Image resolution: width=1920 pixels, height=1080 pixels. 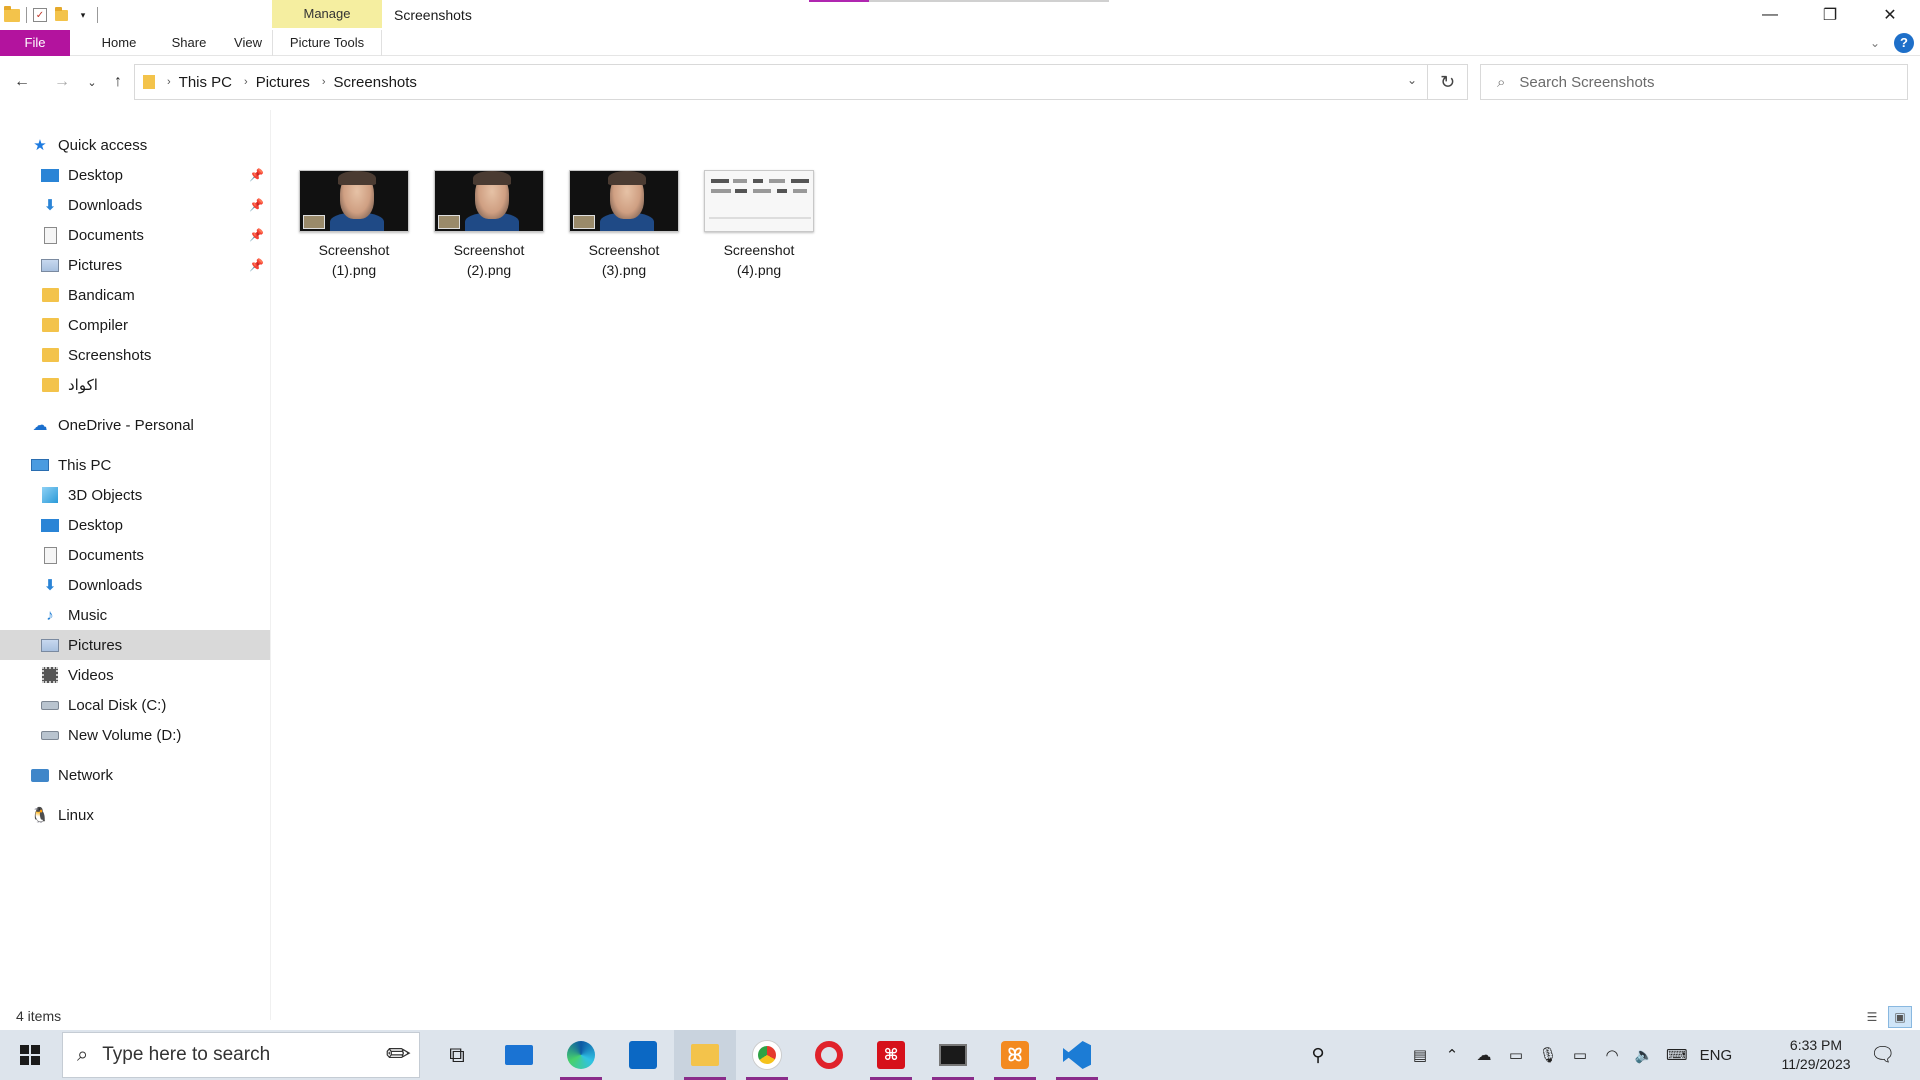 What do you see at coordinates (960, 1017) in the screenshot?
I see `status-bar: 4 items ☰ ▣` at bounding box center [960, 1017].